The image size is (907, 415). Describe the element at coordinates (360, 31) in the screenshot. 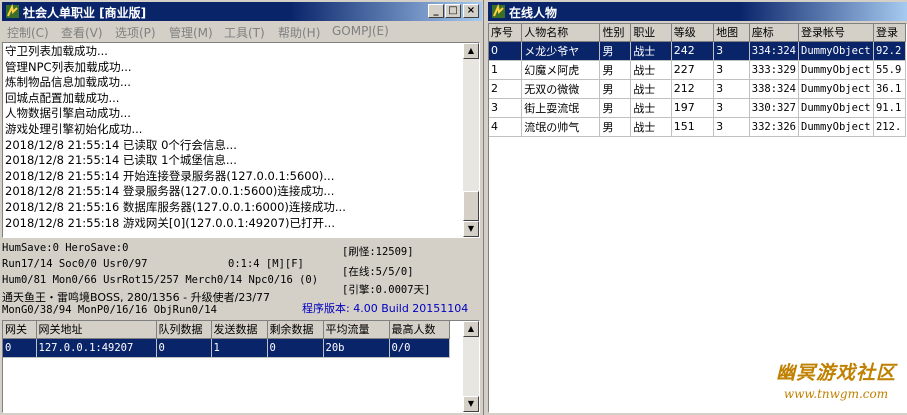

I see `menu-gompj: GOMPJ(E)` at that location.